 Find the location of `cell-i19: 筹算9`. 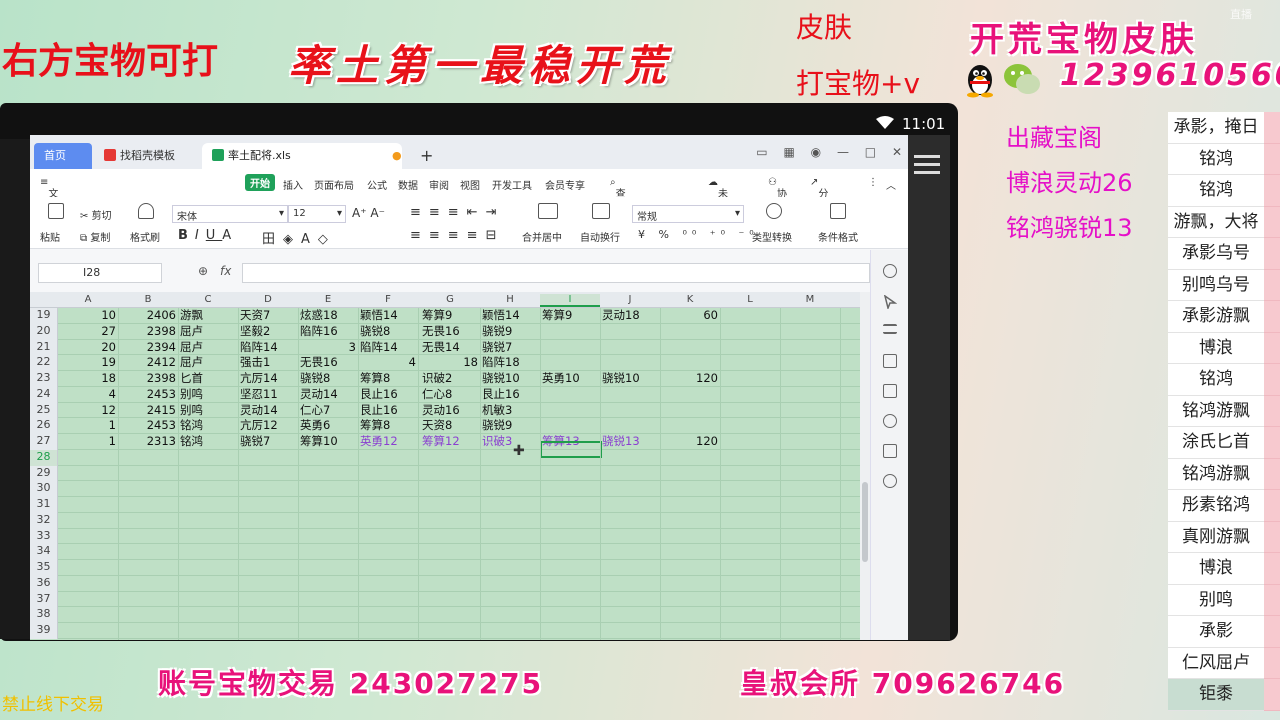

cell-i19: 筹算9 is located at coordinates (570, 315).